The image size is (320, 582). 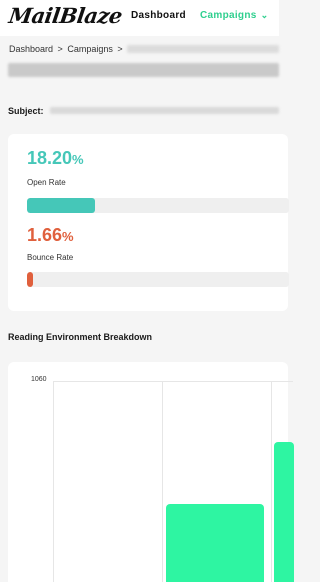 What do you see at coordinates (39, 379) in the screenshot?
I see `y-axis-tick-label: 1060` at bounding box center [39, 379].